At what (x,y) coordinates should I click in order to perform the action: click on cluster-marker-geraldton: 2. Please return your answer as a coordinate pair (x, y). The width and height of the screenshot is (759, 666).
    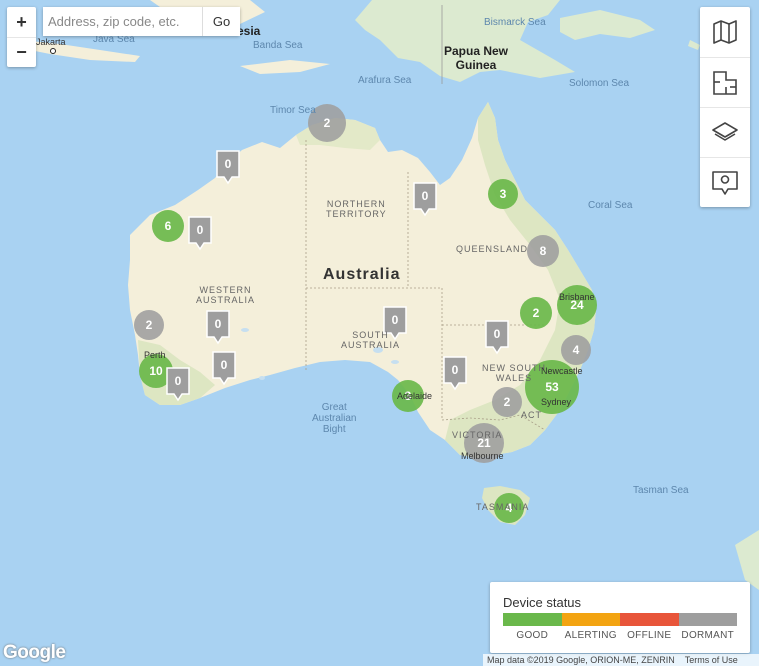
    Looking at the image, I should click on (149, 325).